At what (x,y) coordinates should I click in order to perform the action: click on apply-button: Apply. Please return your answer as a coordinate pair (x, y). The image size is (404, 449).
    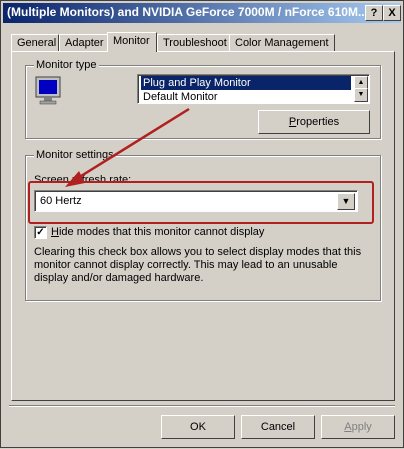
    Looking at the image, I should click on (358, 427).